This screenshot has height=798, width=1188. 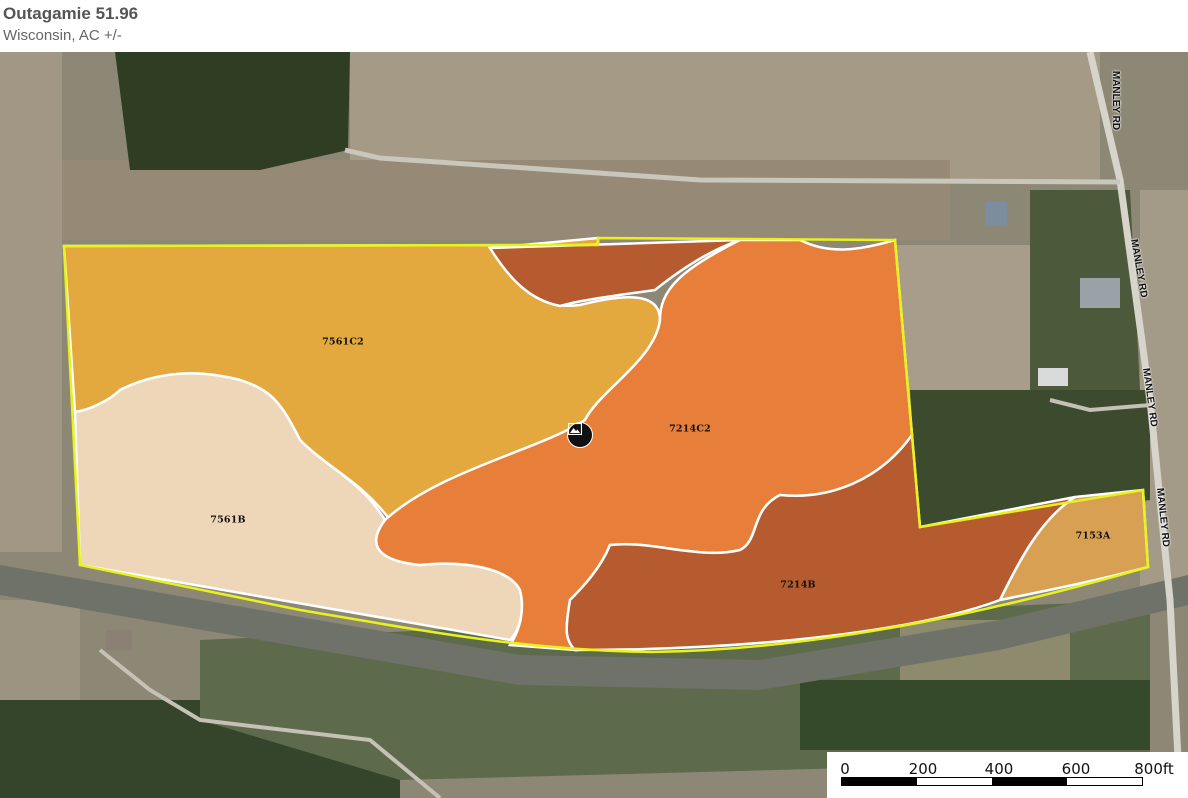 I want to click on road-label: MANLEY RD, so click(x=1116, y=100).